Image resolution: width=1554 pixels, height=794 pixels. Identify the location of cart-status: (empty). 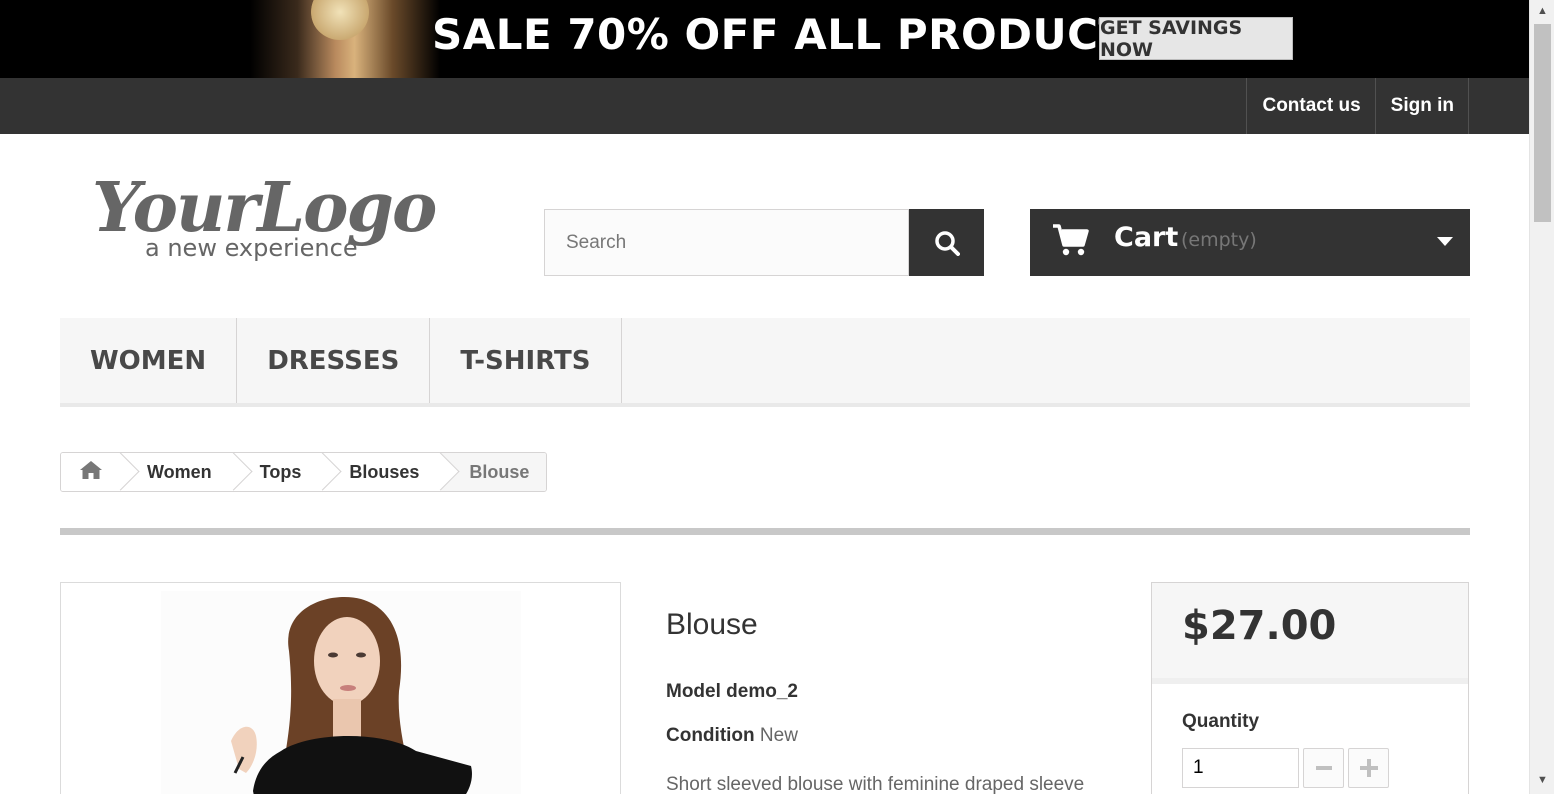
(1219, 240).